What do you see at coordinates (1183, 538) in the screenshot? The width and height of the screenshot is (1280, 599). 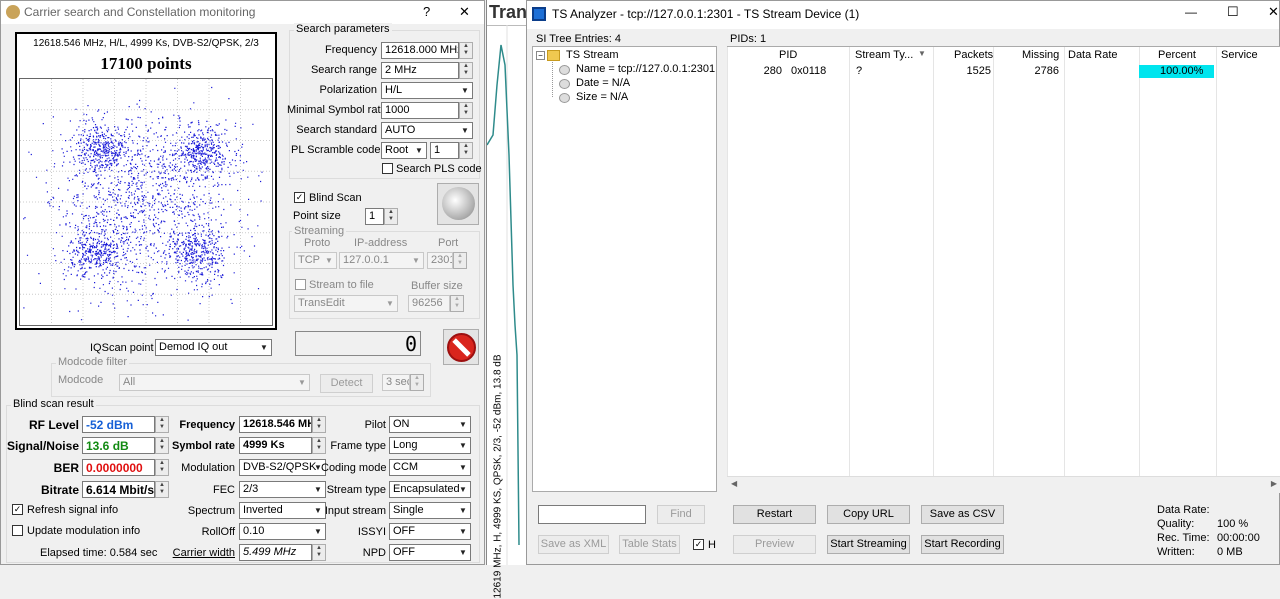 I see `status-rec-time-label: Rec. Time:` at bounding box center [1183, 538].